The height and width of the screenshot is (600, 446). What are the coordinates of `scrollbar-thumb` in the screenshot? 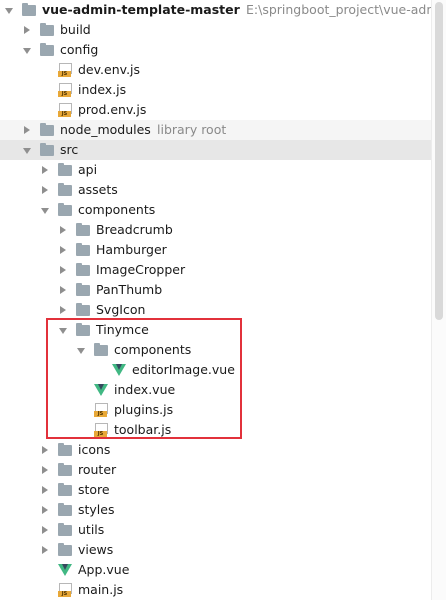 It's located at (439, 161).